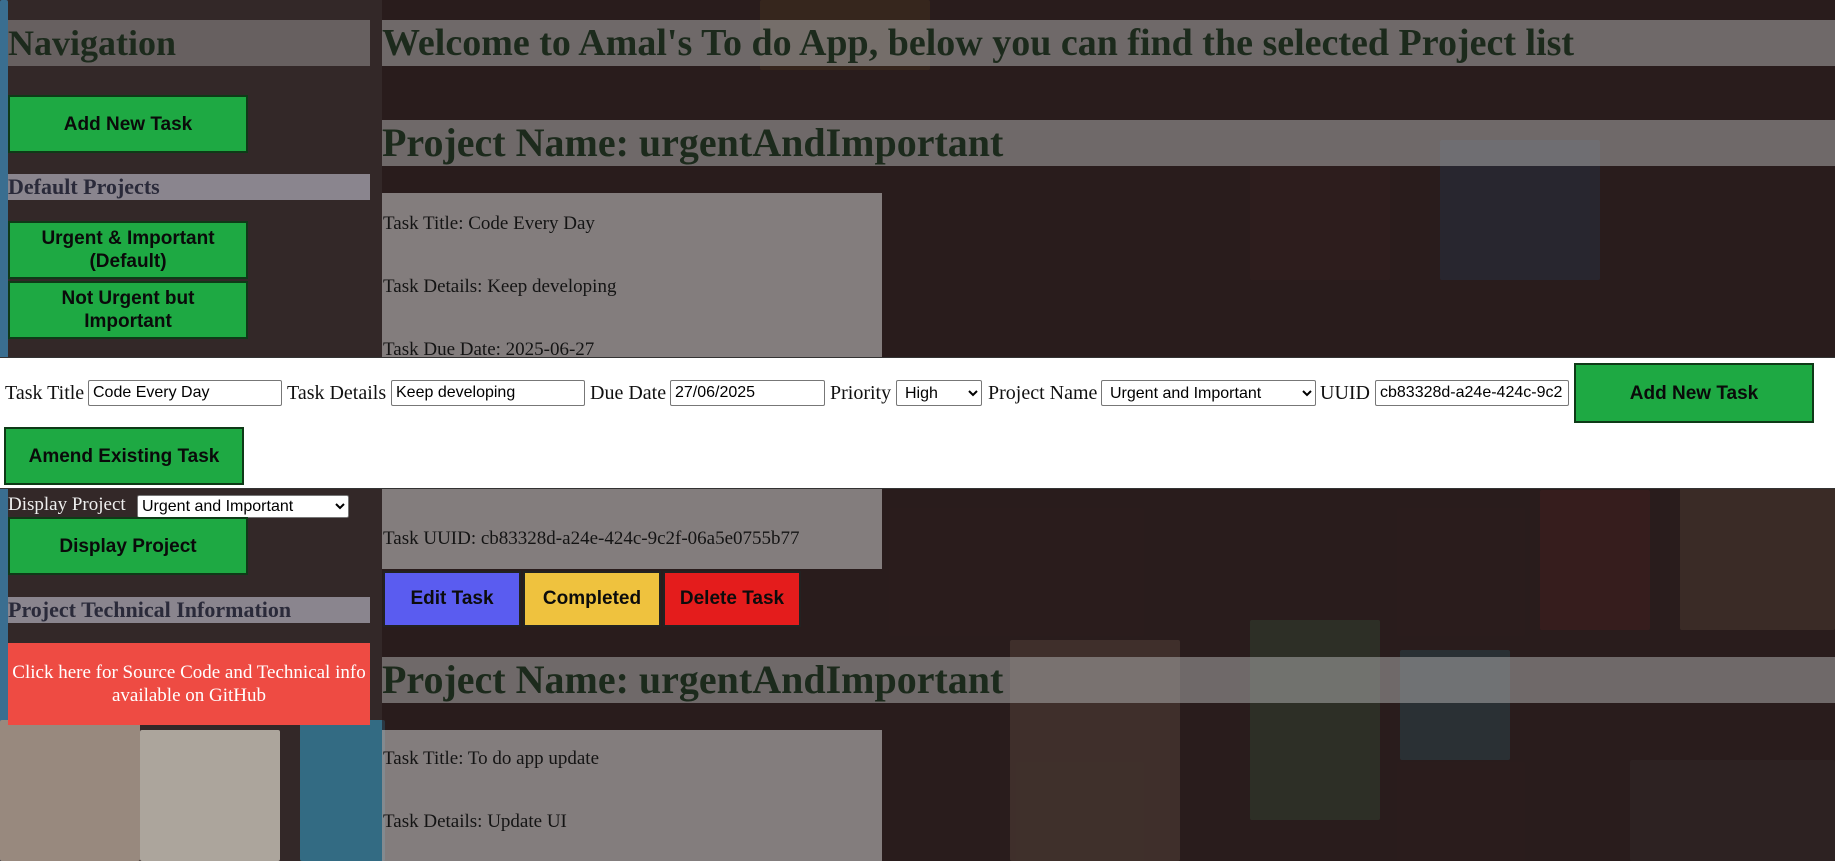 Image resolution: width=1835 pixels, height=861 pixels. What do you see at coordinates (452, 599) in the screenshot?
I see `edit-task-button: Edit Task` at bounding box center [452, 599].